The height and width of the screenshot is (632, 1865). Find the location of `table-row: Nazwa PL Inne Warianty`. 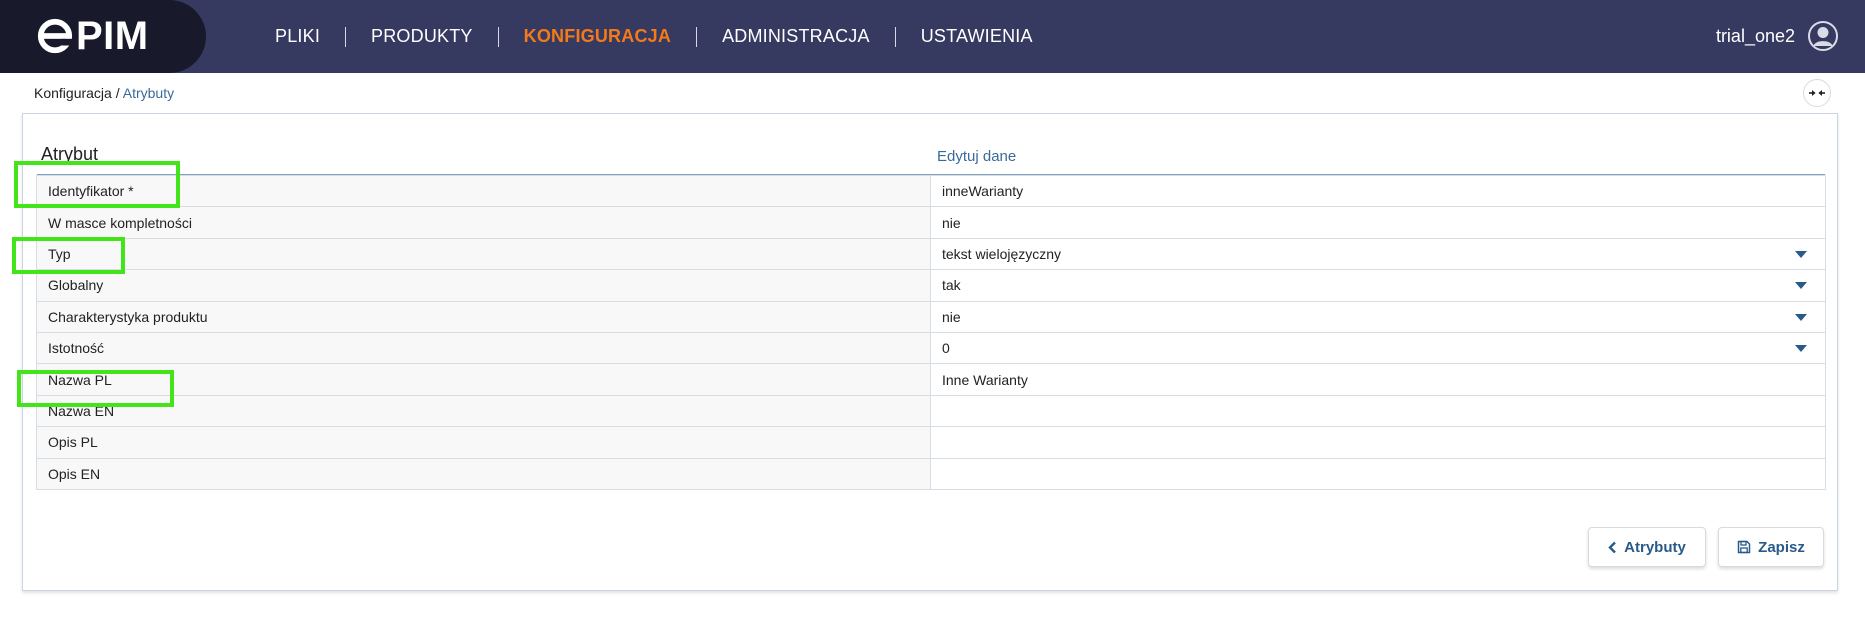

table-row: Nazwa PL Inne Warianty is located at coordinates (931, 379).